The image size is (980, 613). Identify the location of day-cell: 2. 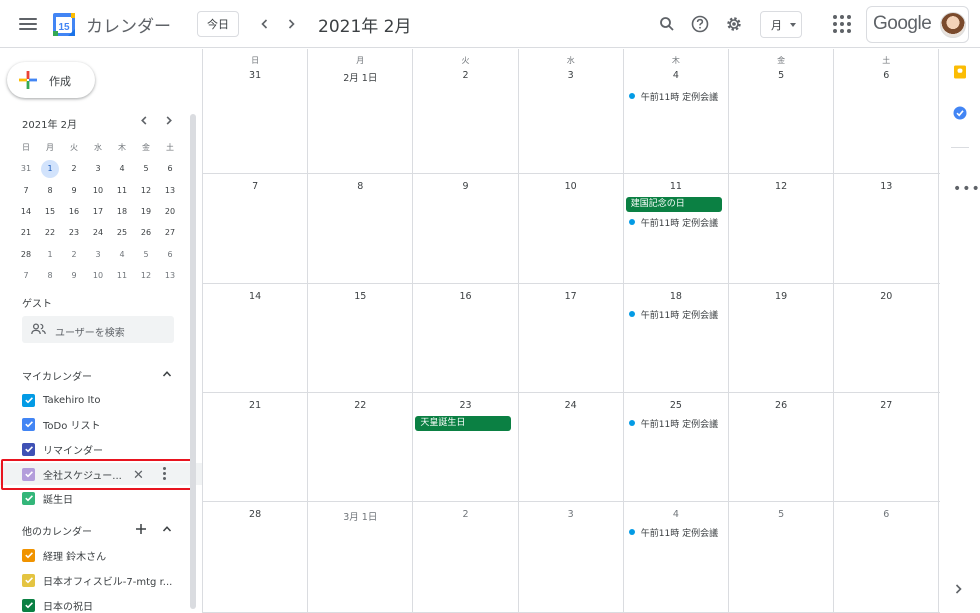
(466, 557).